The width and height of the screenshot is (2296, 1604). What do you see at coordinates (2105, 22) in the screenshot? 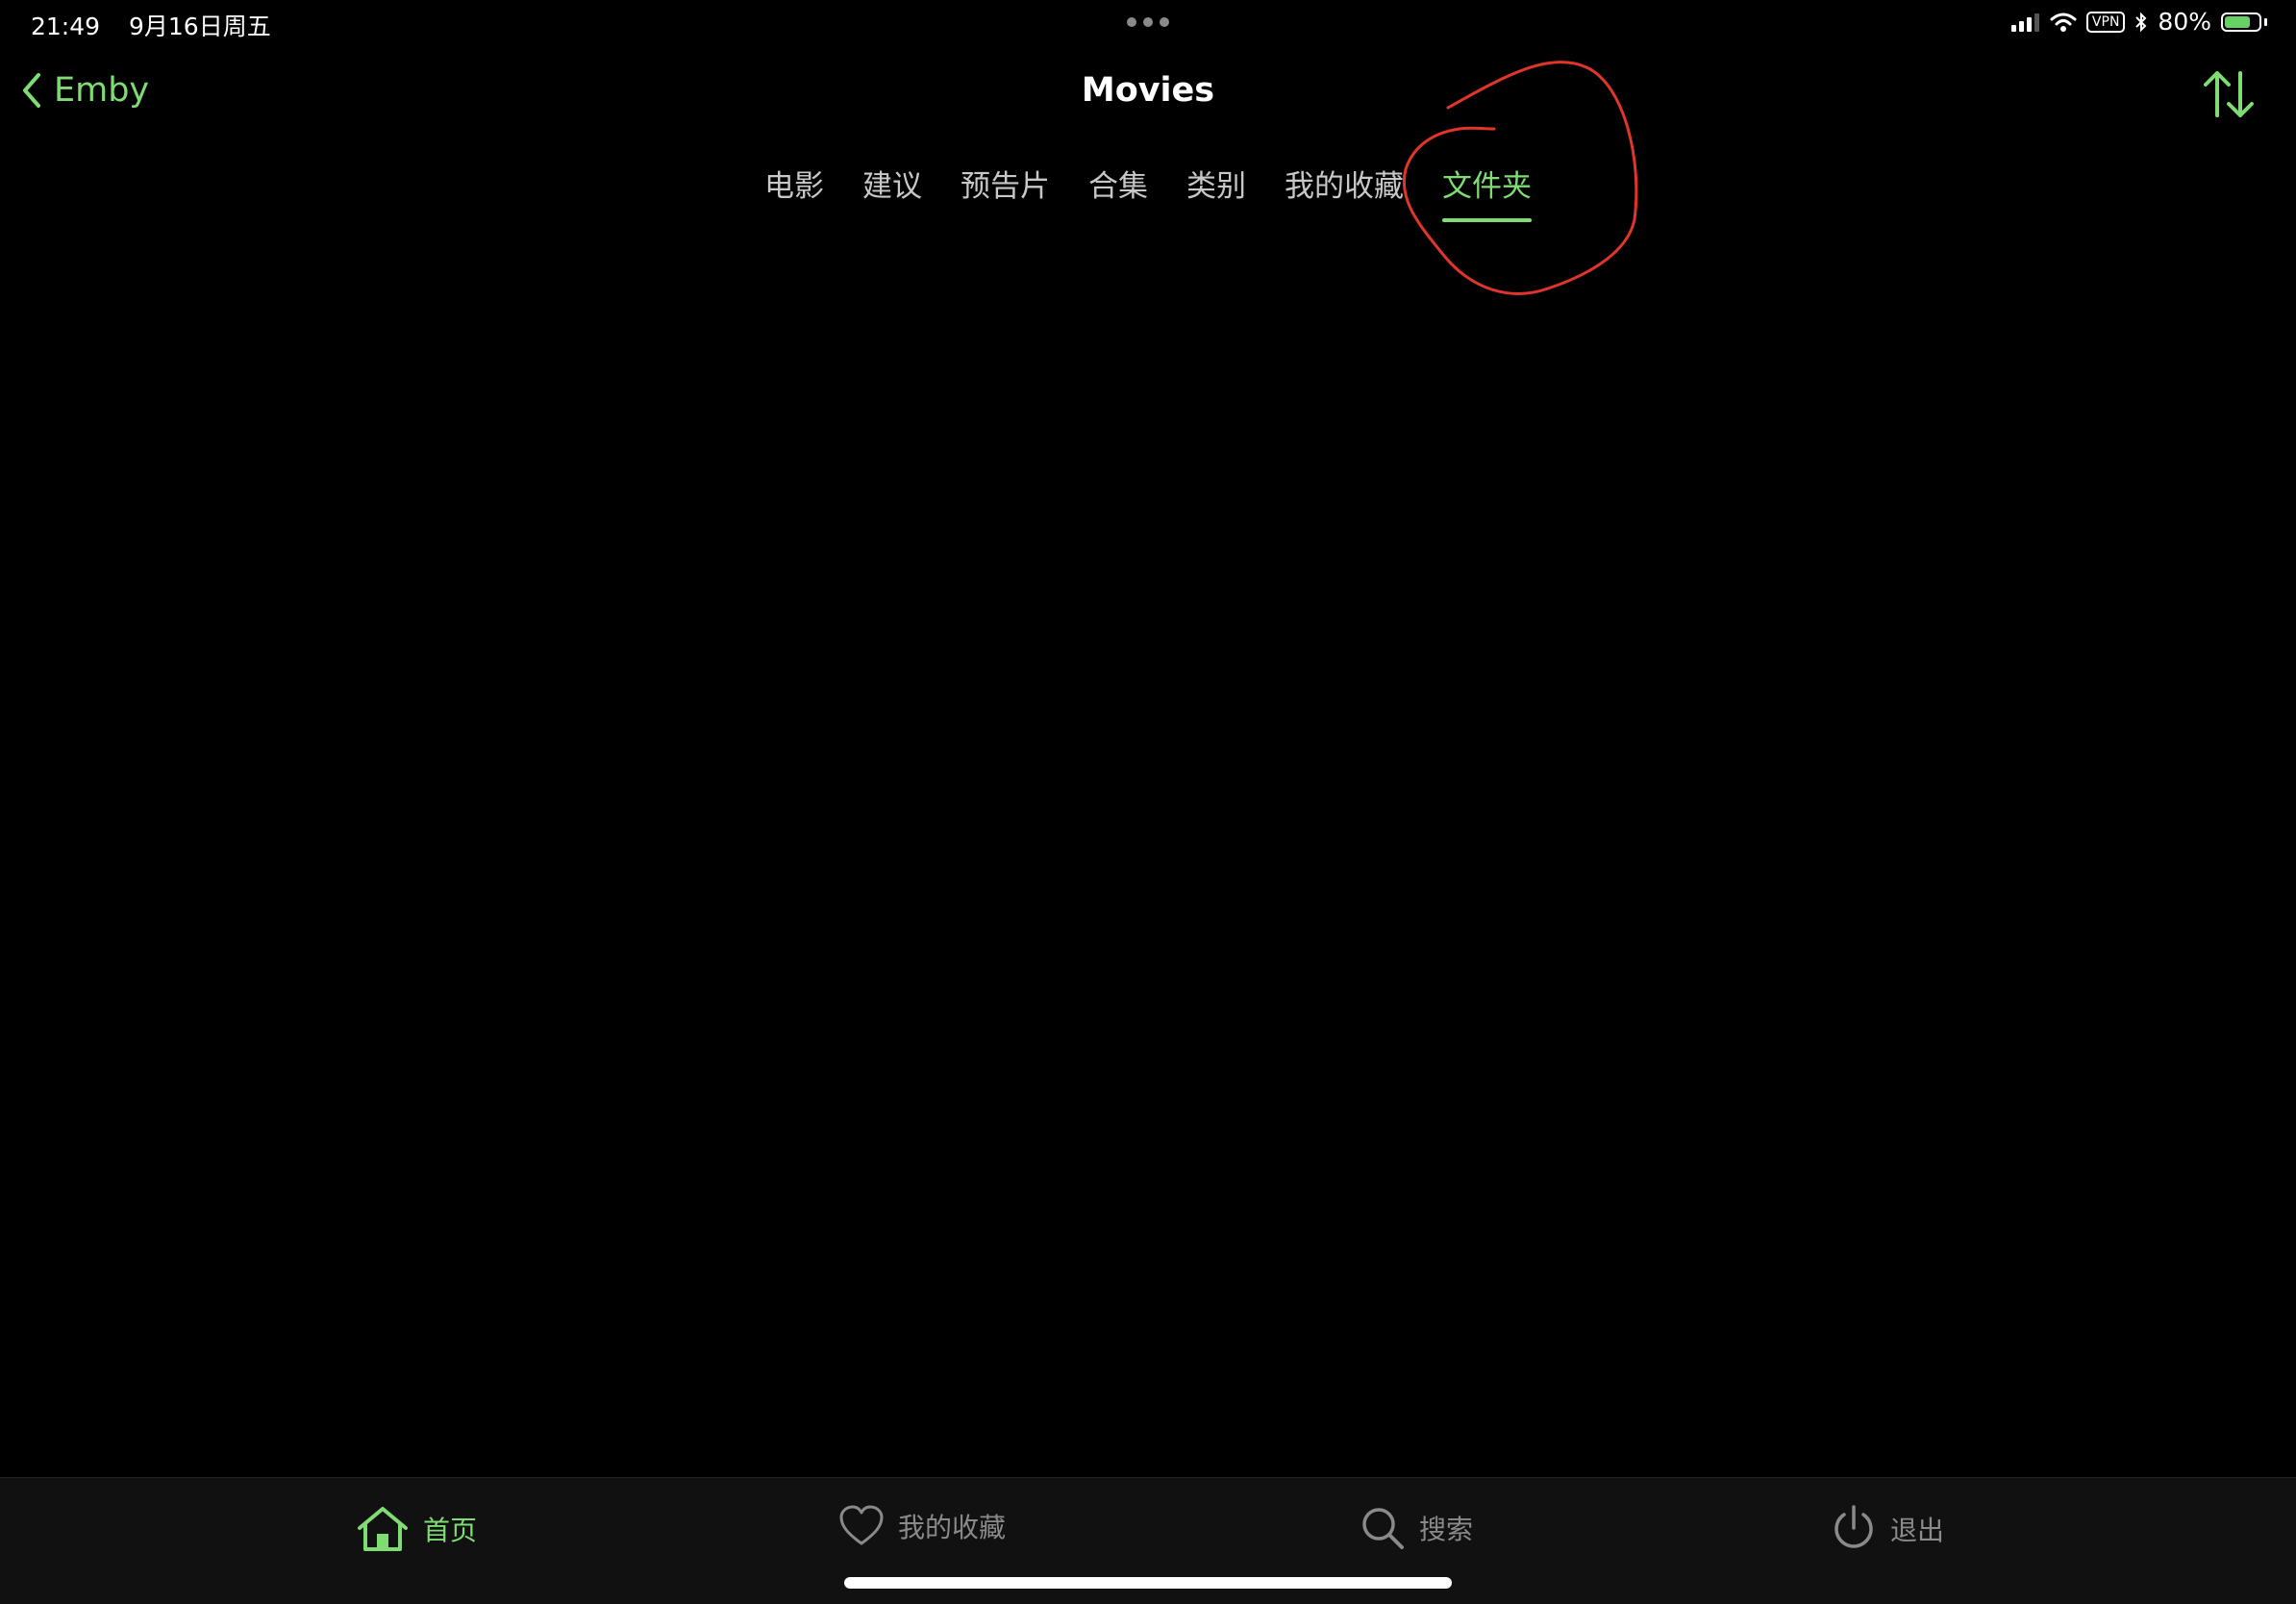
I see `vpn-badge: VPN` at bounding box center [2105, 22].